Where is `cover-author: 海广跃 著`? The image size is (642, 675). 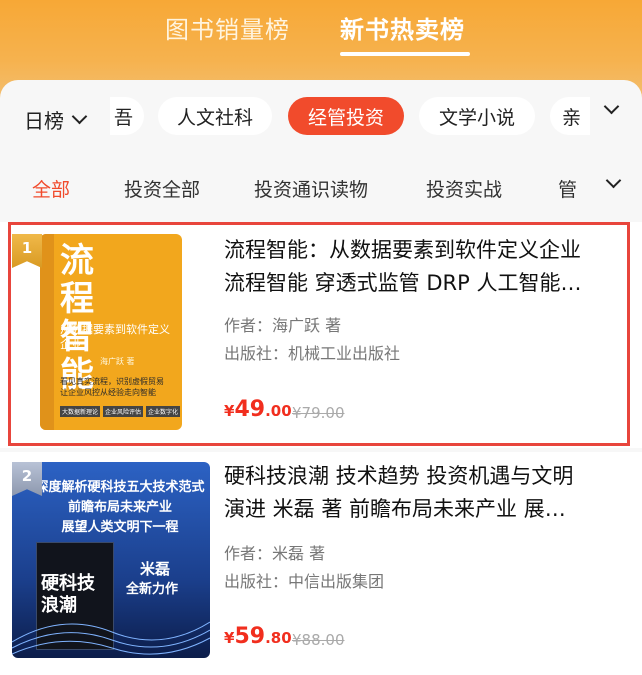
cover-author: 海广跃 著 is located at coordinates (117, 361).